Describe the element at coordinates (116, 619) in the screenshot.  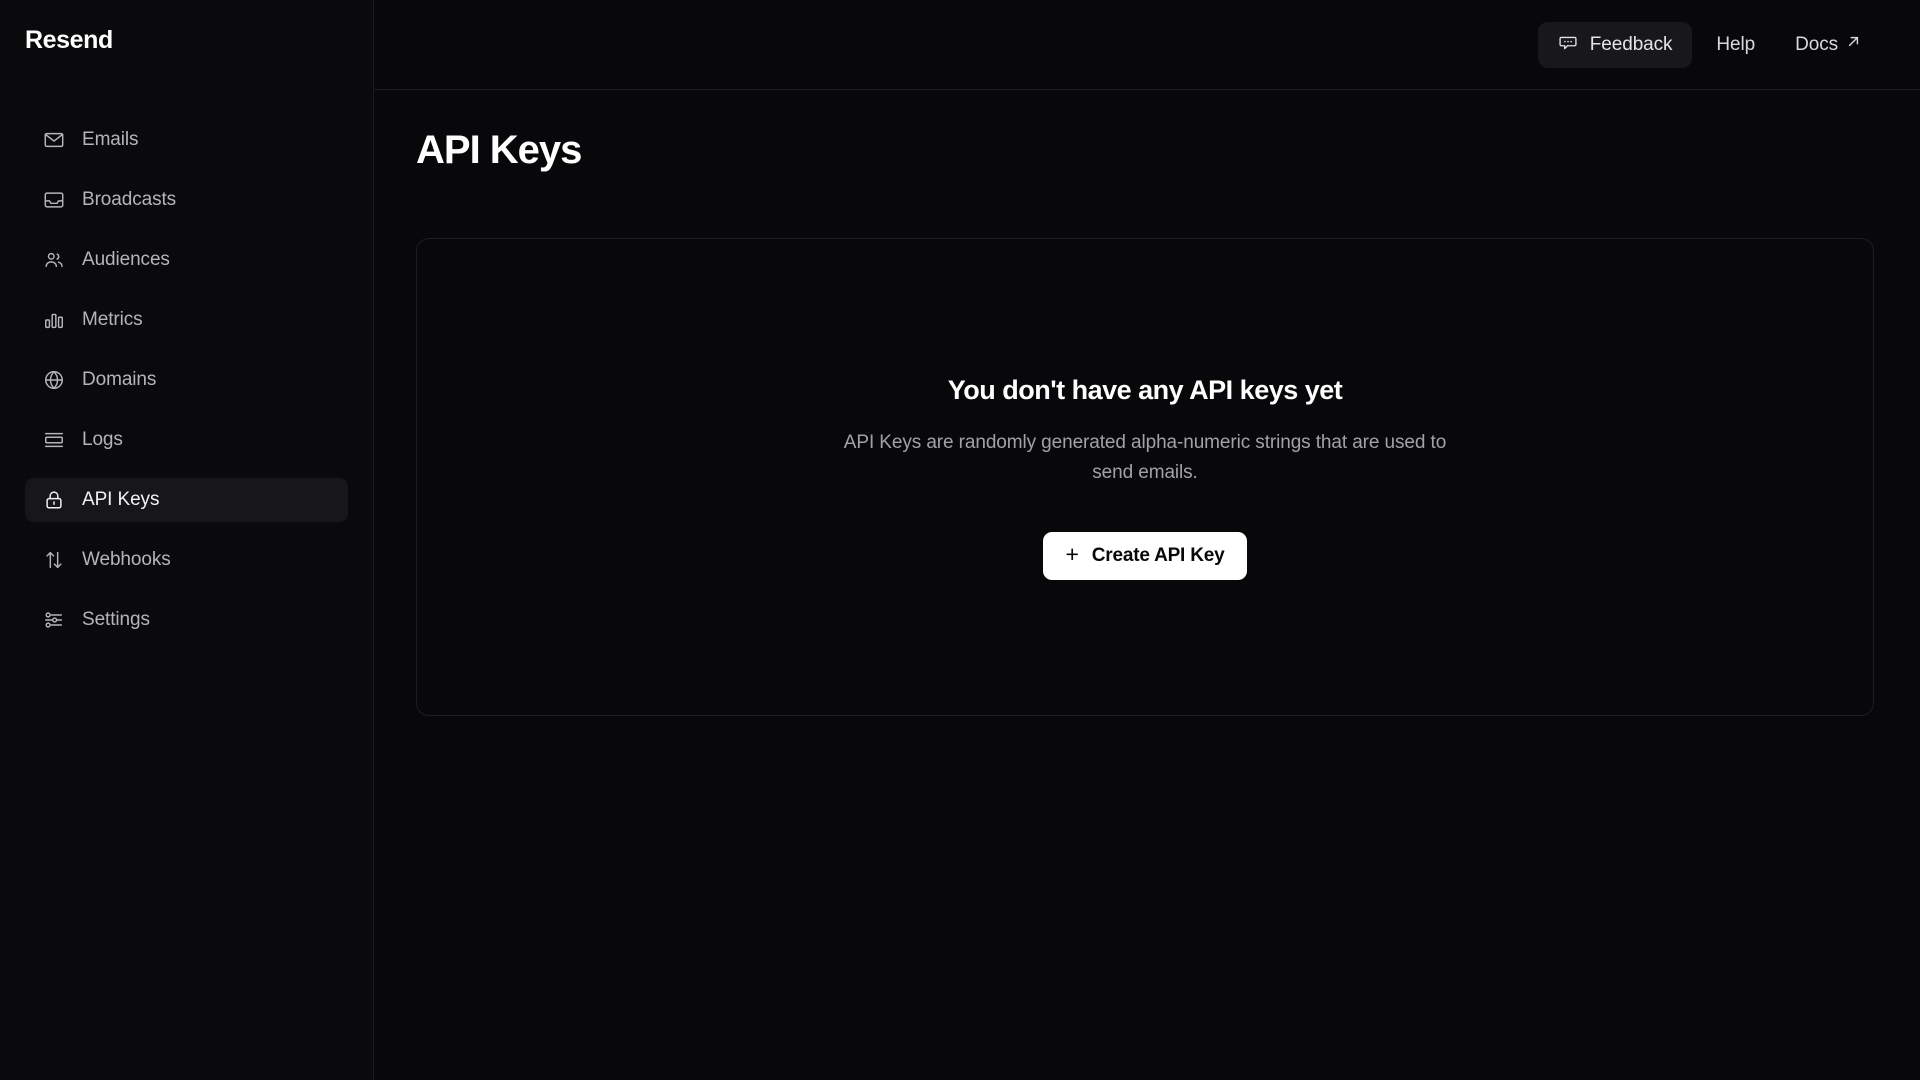
I see `sidebar-item-label: Settings` at that location.